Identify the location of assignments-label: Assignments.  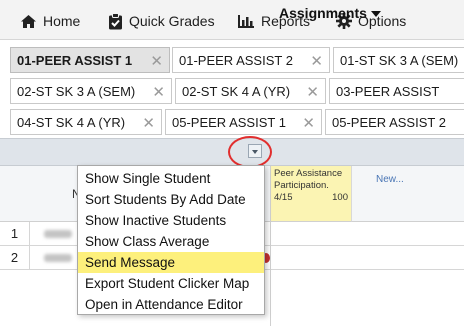
(323, 13).